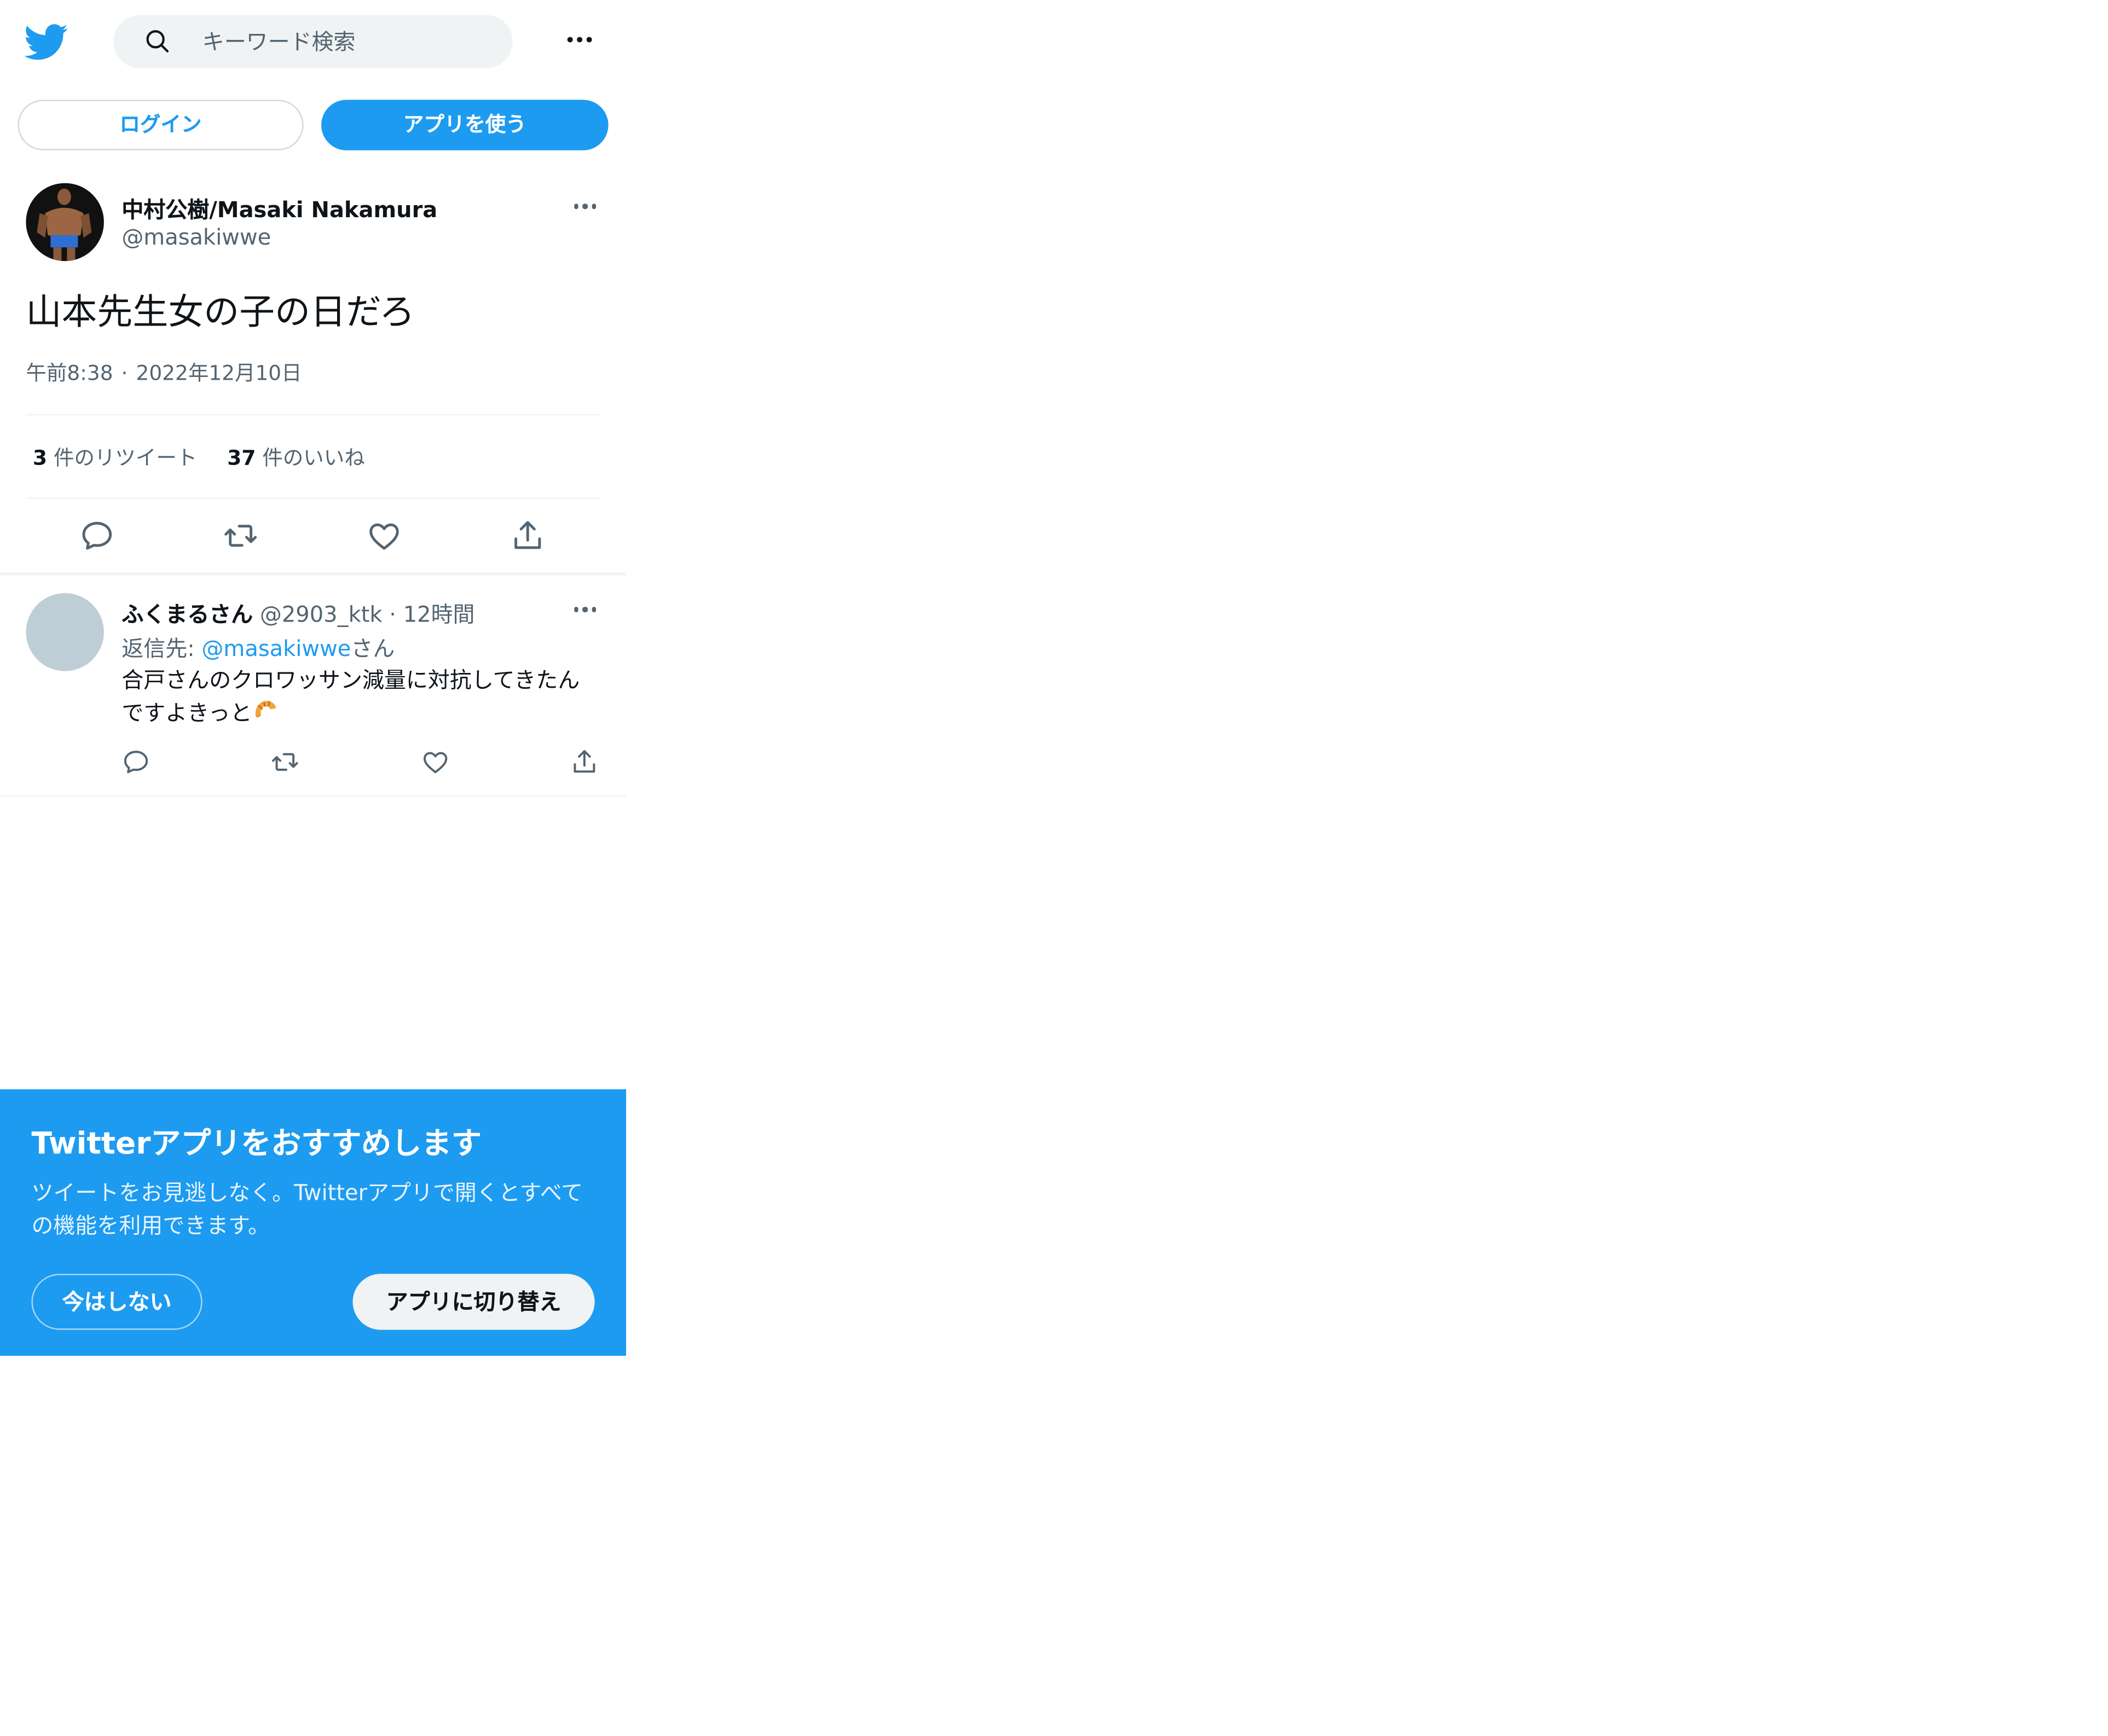  What do you see at coordinates (199, 457) in the screenshot?
I see `tweet-stats: 3 件のリツイート 37 件のいいね` at bounding box center [199, 457].